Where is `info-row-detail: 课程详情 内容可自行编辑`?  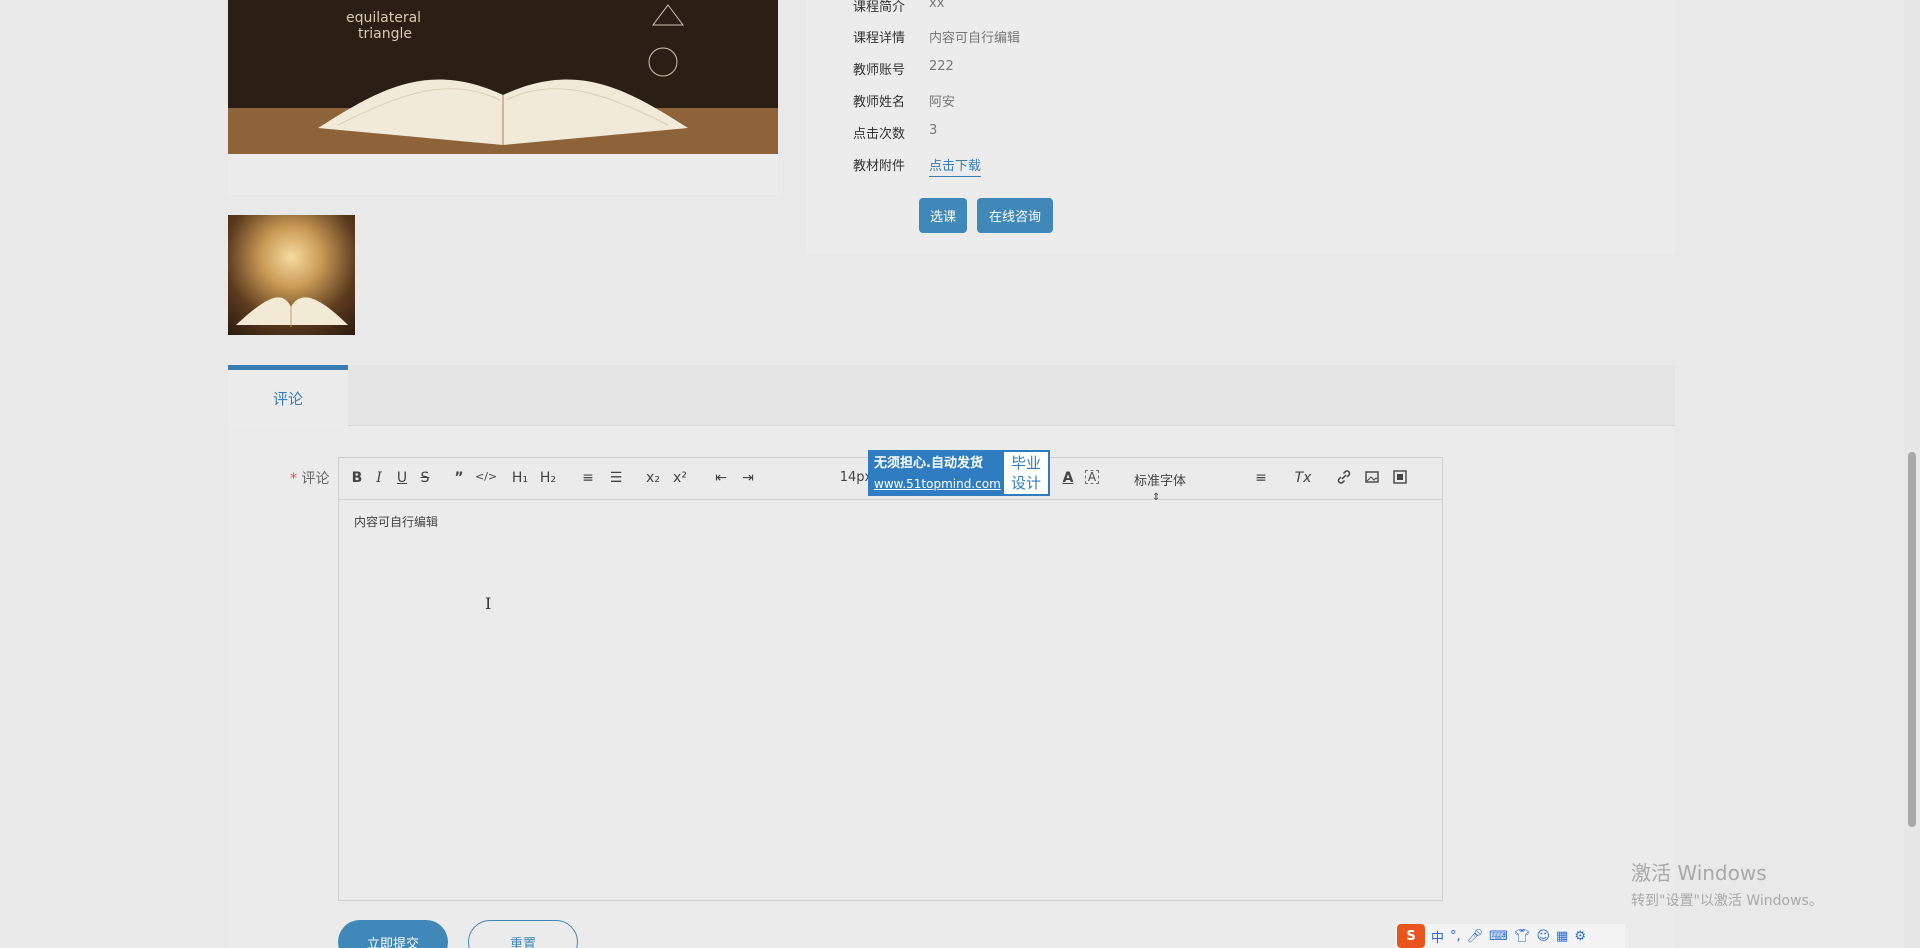
info-row-detail: 课程详情 内容可自行编辑 is located at coordinates (936, 36).